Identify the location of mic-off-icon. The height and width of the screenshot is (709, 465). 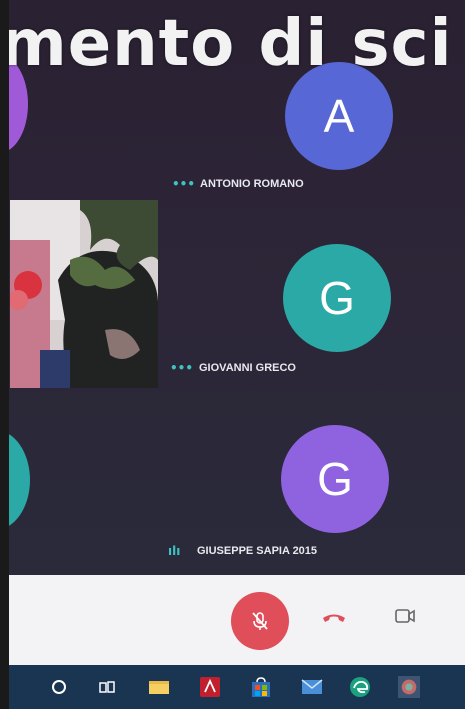
(260, 621).